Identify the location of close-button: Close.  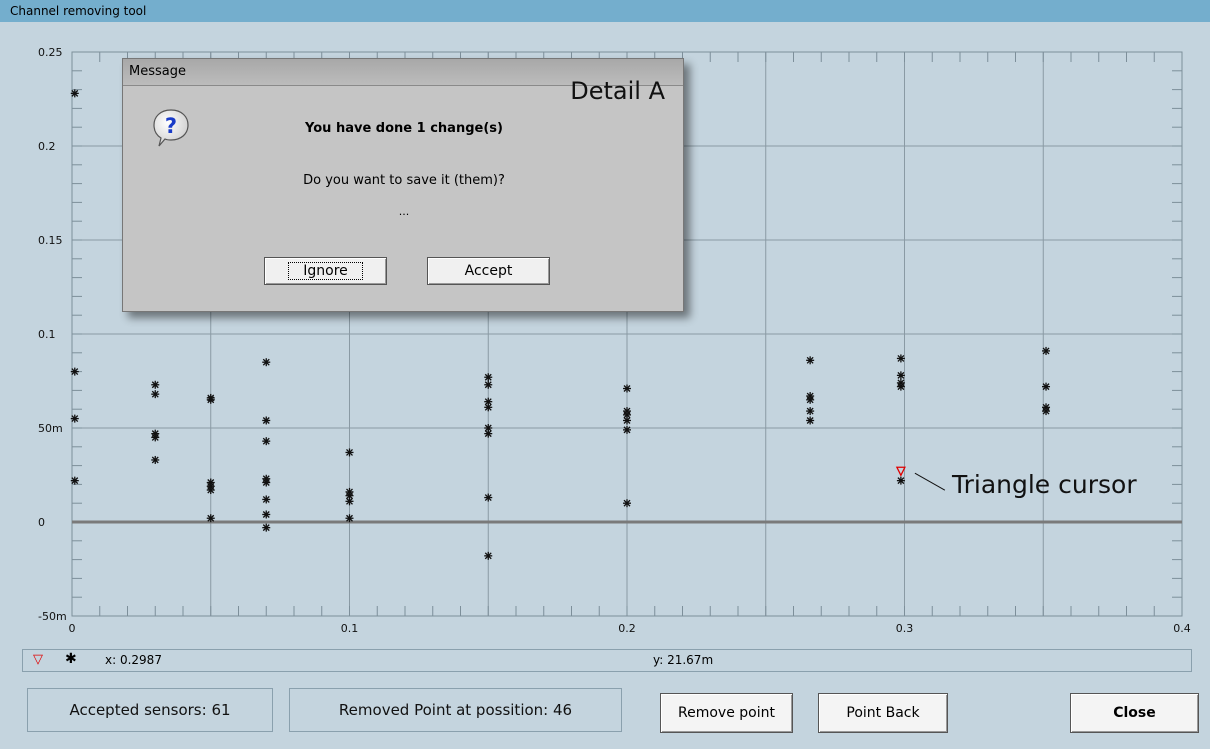
(1134, 713).